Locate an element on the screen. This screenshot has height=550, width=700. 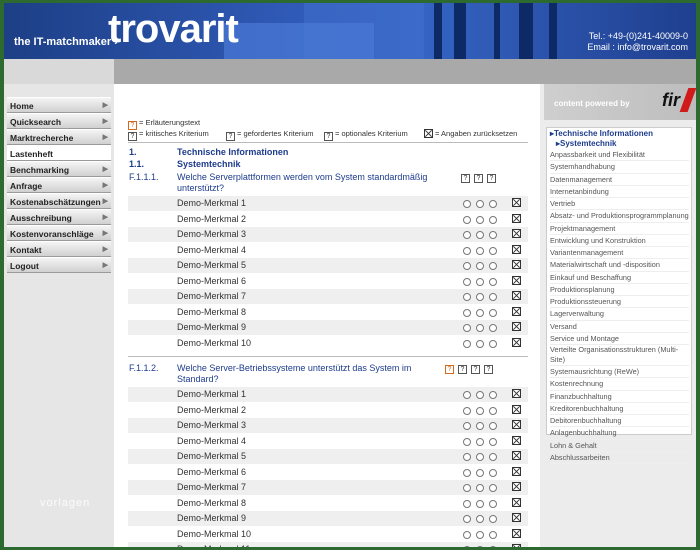
category-item: Debitorenbuchhaltung is located at coordinates (619, 421).